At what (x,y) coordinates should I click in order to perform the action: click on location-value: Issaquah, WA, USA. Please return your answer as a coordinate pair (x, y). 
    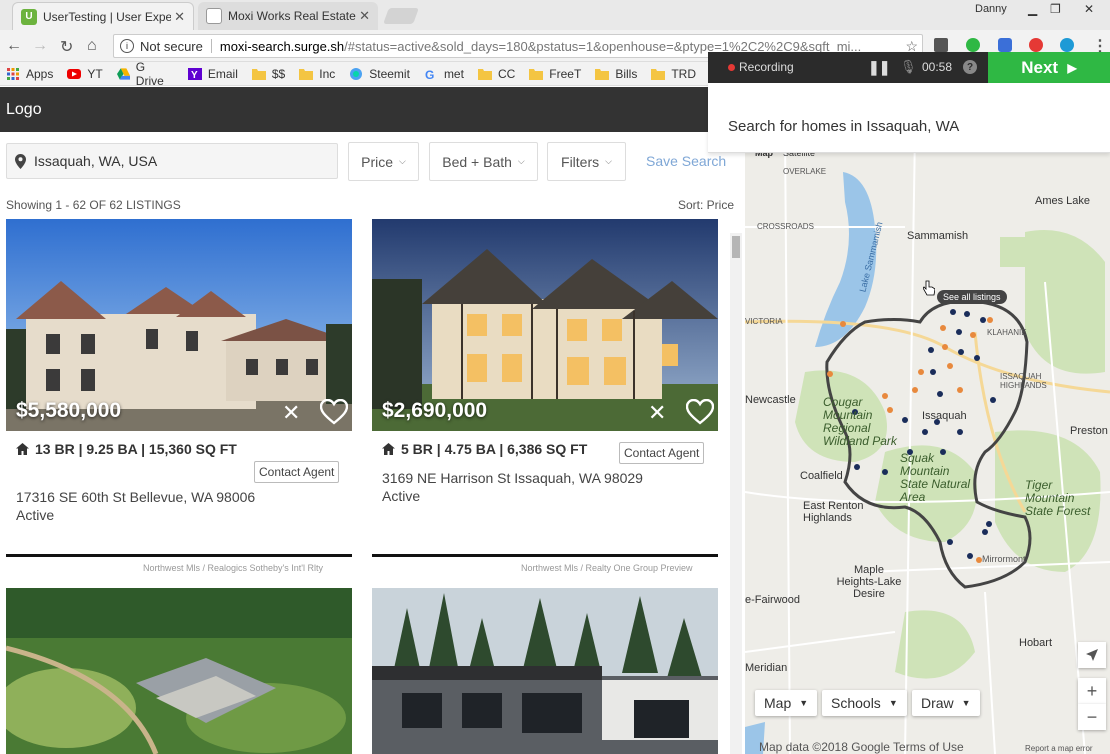
    Looking at the image, I should click on (96, 161).